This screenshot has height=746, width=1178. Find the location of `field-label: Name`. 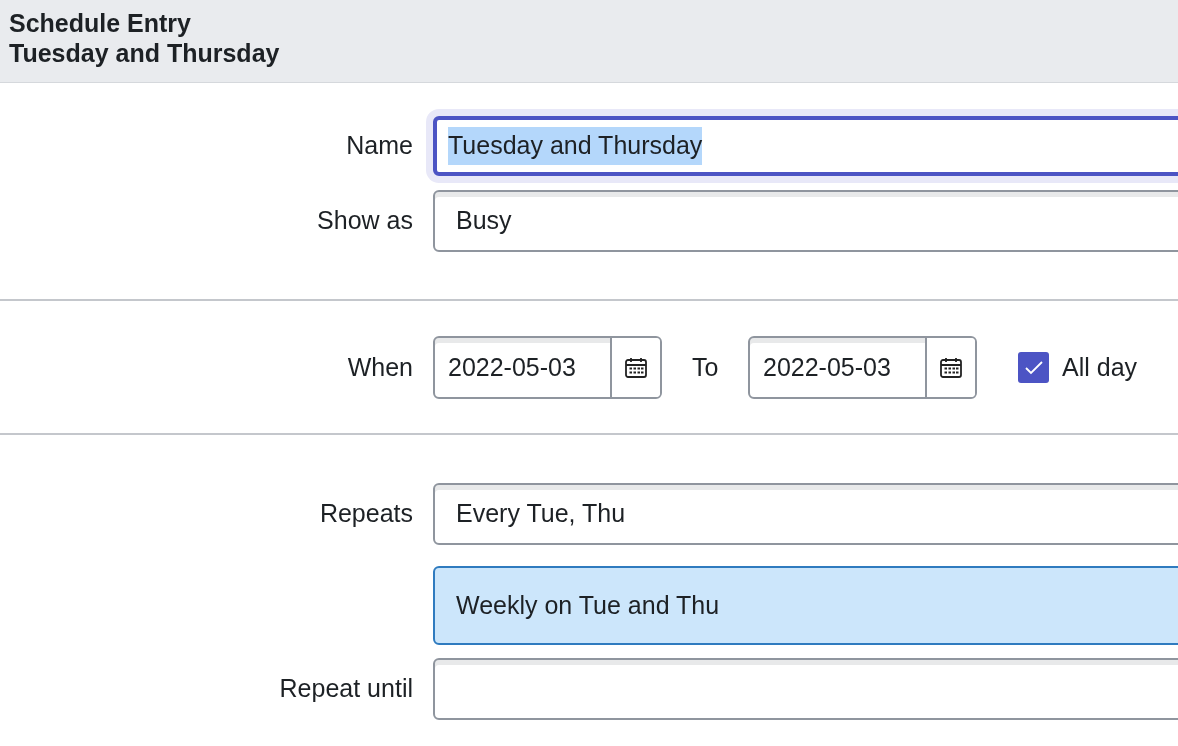

field-label: Name is located at coordinates (379, 146).